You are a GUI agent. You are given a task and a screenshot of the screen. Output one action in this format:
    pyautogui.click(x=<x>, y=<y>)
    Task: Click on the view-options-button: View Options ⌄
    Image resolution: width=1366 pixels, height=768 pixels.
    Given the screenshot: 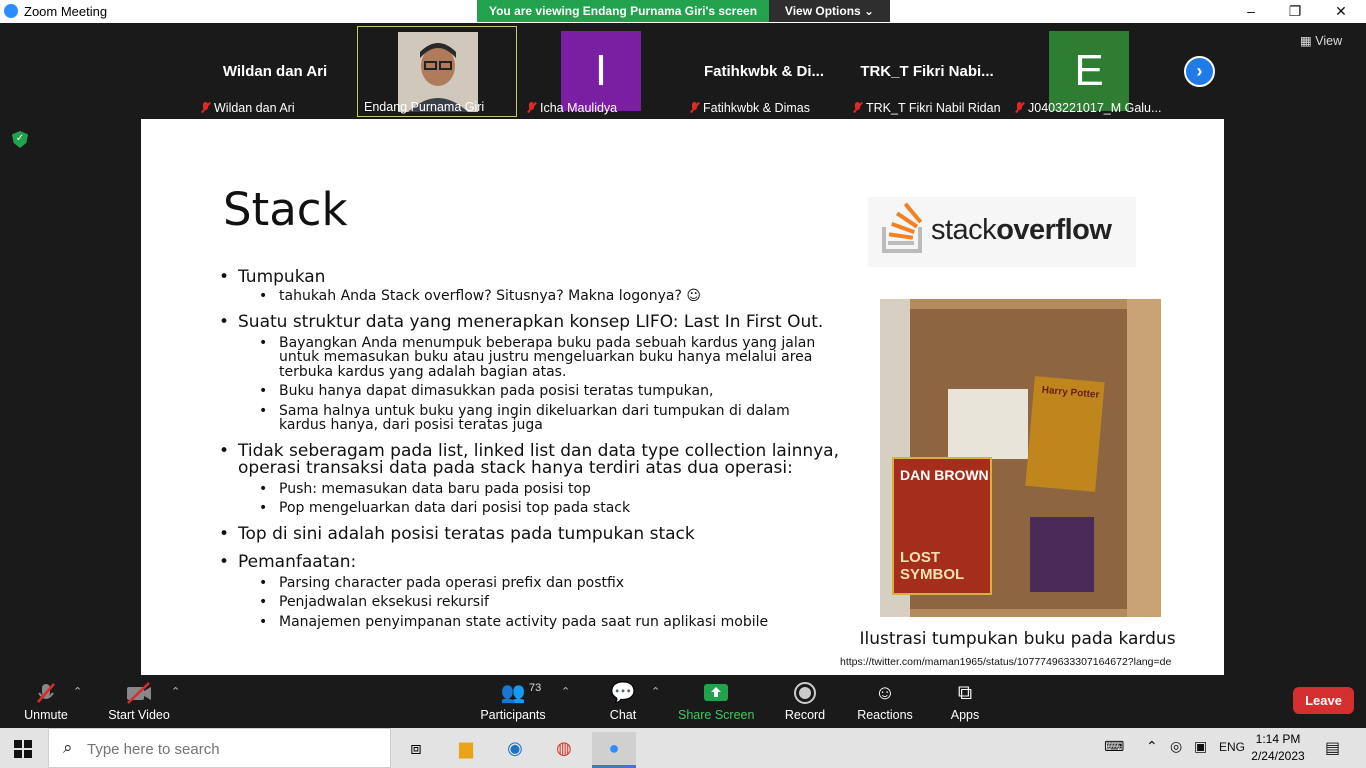 What is the action you would take?
    pyautogui.click(x=829, y=11)
    